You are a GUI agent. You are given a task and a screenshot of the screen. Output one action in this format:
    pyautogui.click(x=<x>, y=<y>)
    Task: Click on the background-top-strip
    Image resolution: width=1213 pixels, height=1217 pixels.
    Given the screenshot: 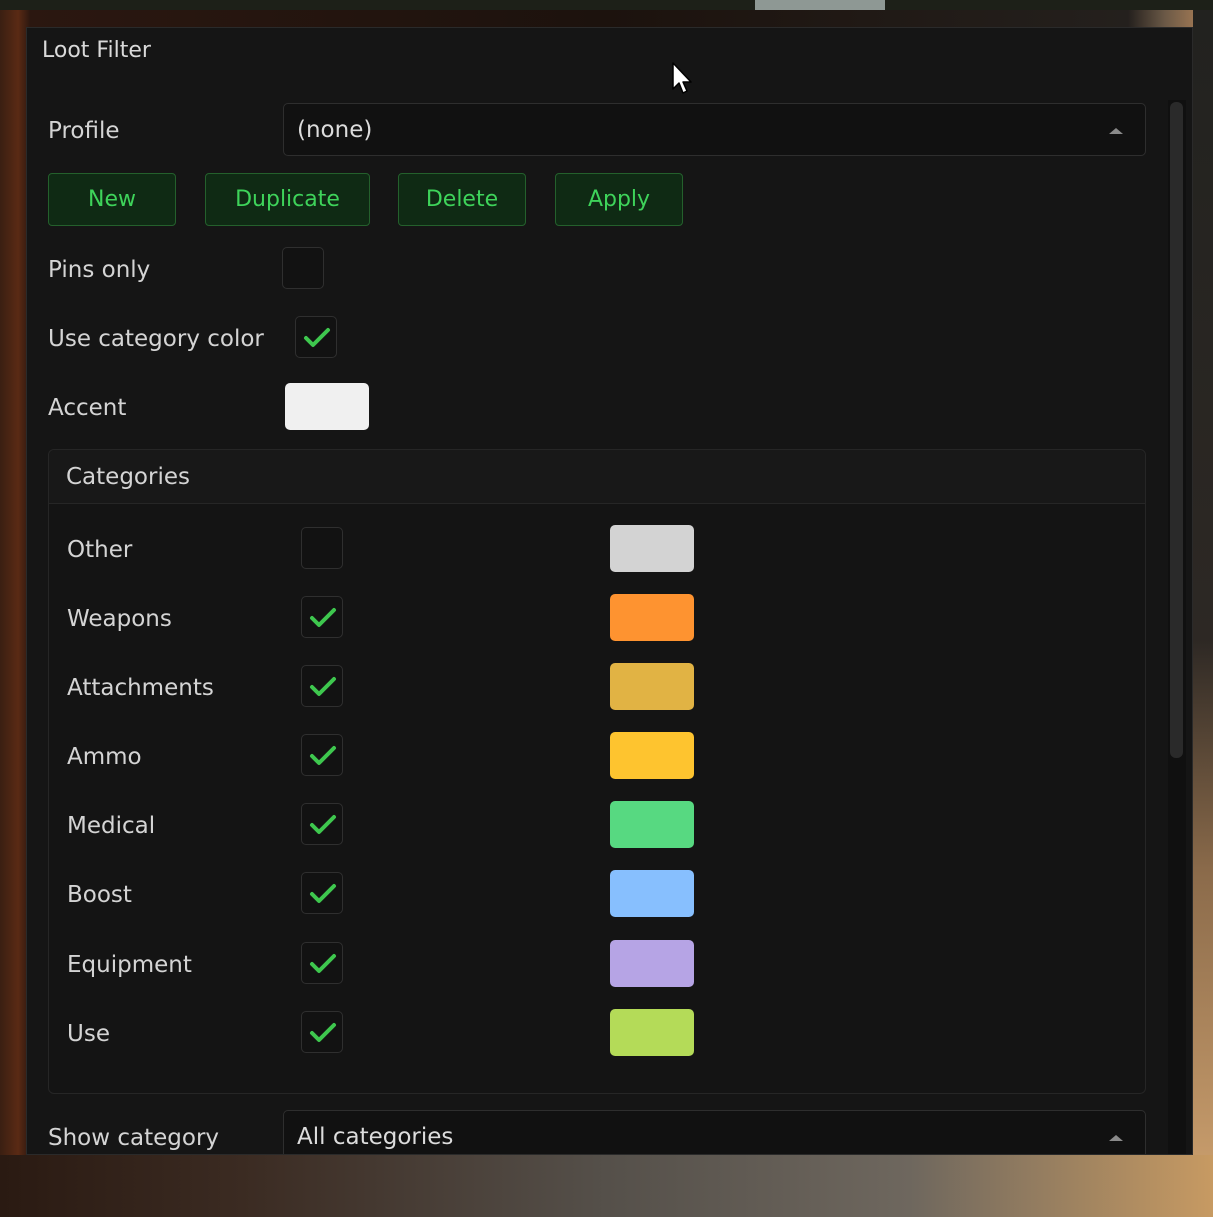 What is the action you would take?
    pyautogui.click(x=606, y=5)
    